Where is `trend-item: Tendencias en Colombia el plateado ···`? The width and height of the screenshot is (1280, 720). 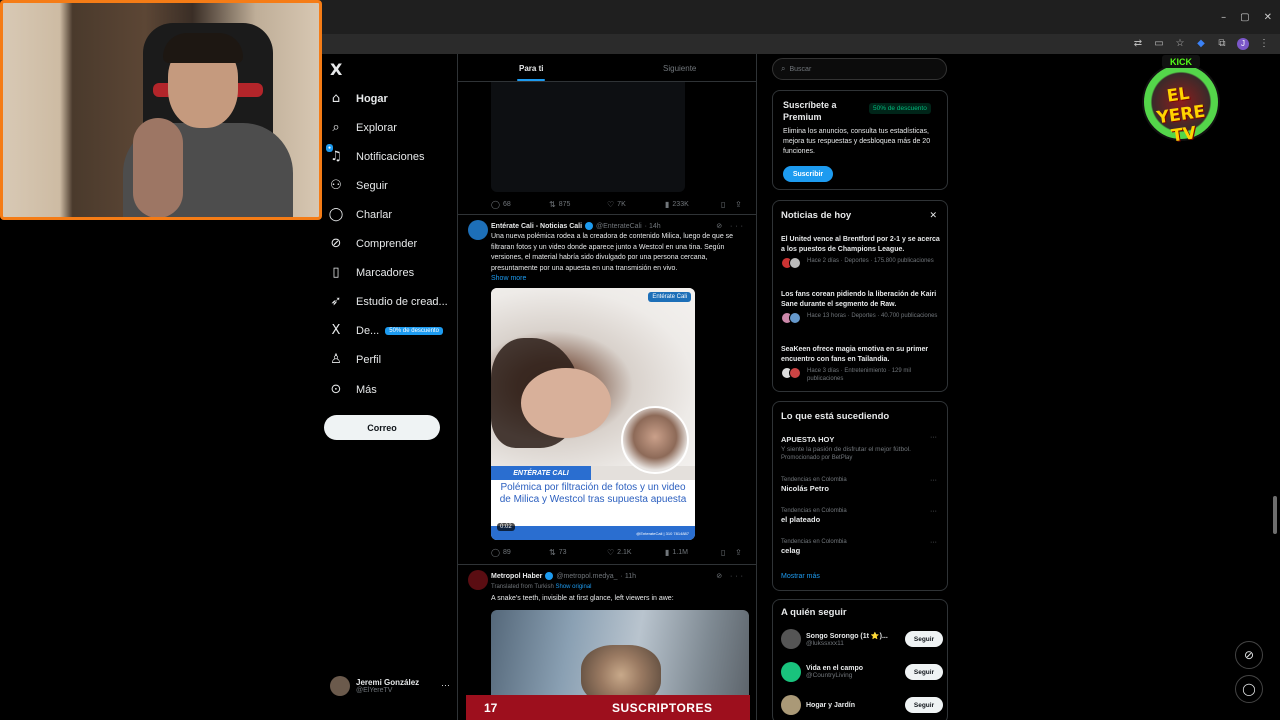 trend-item: Tendencias en Colombia el plateado ··· is located at coordinates (862, 516).